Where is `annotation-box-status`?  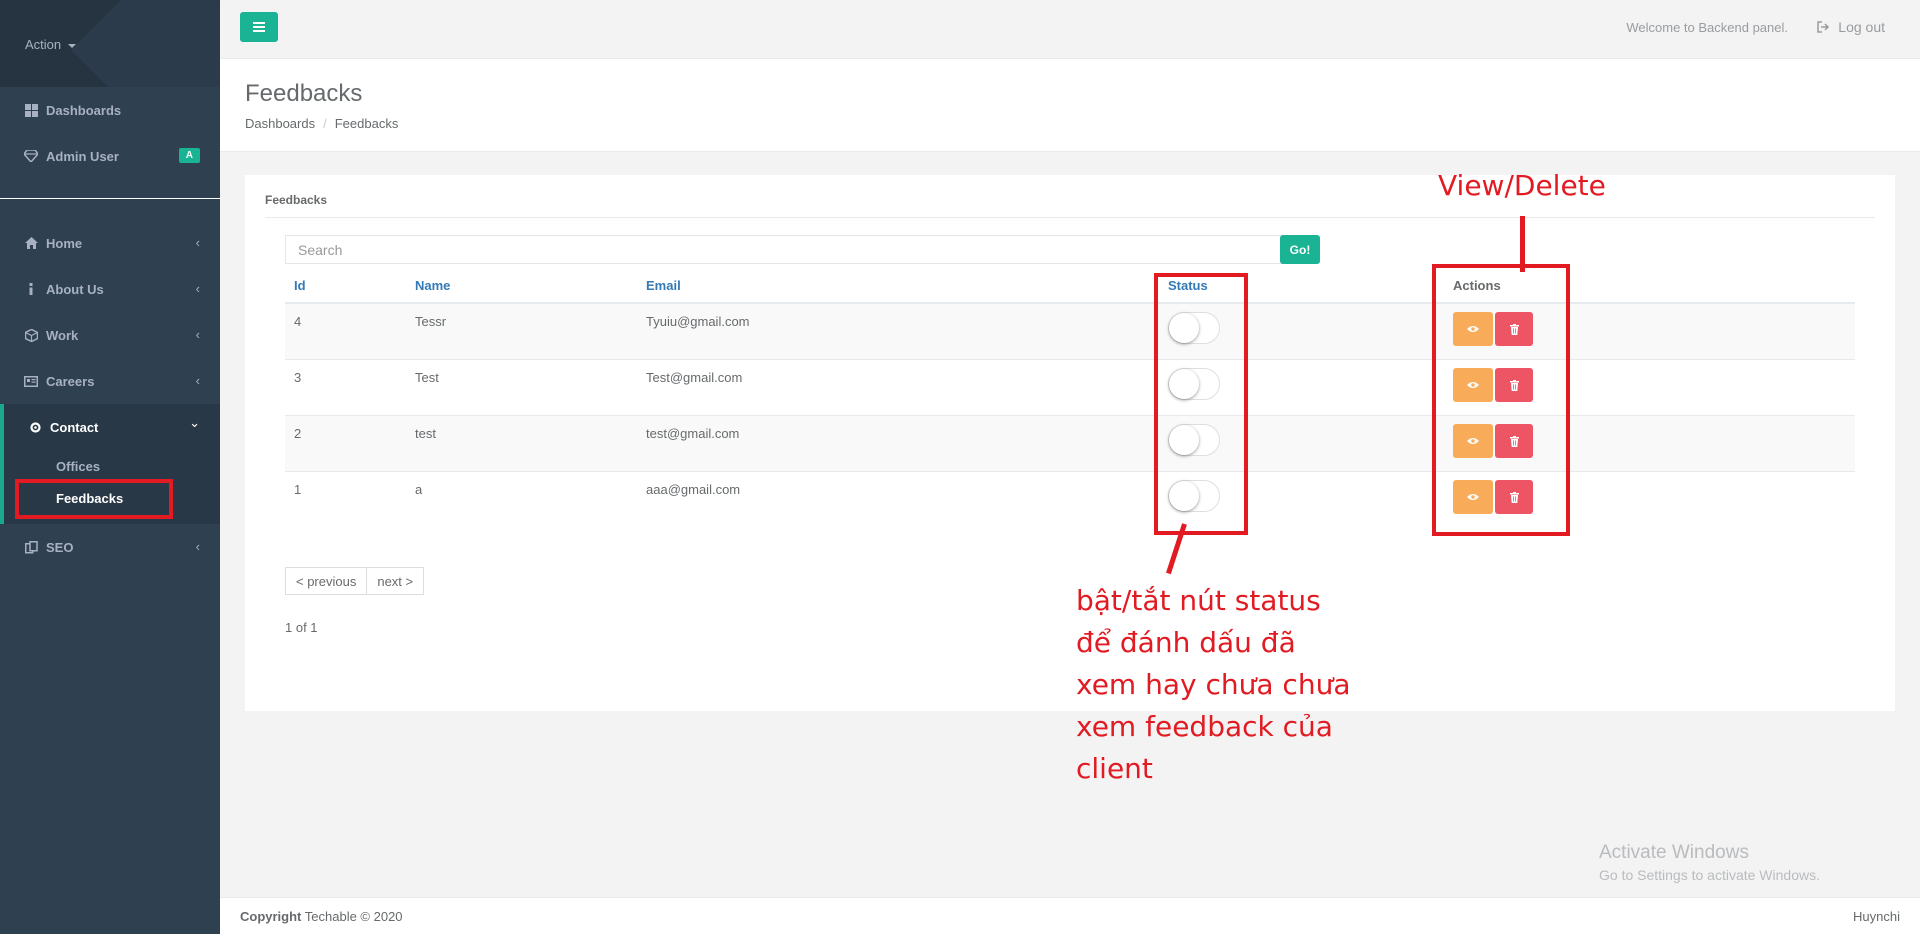
annotation-box-status is located at coordinates (1201, 404).